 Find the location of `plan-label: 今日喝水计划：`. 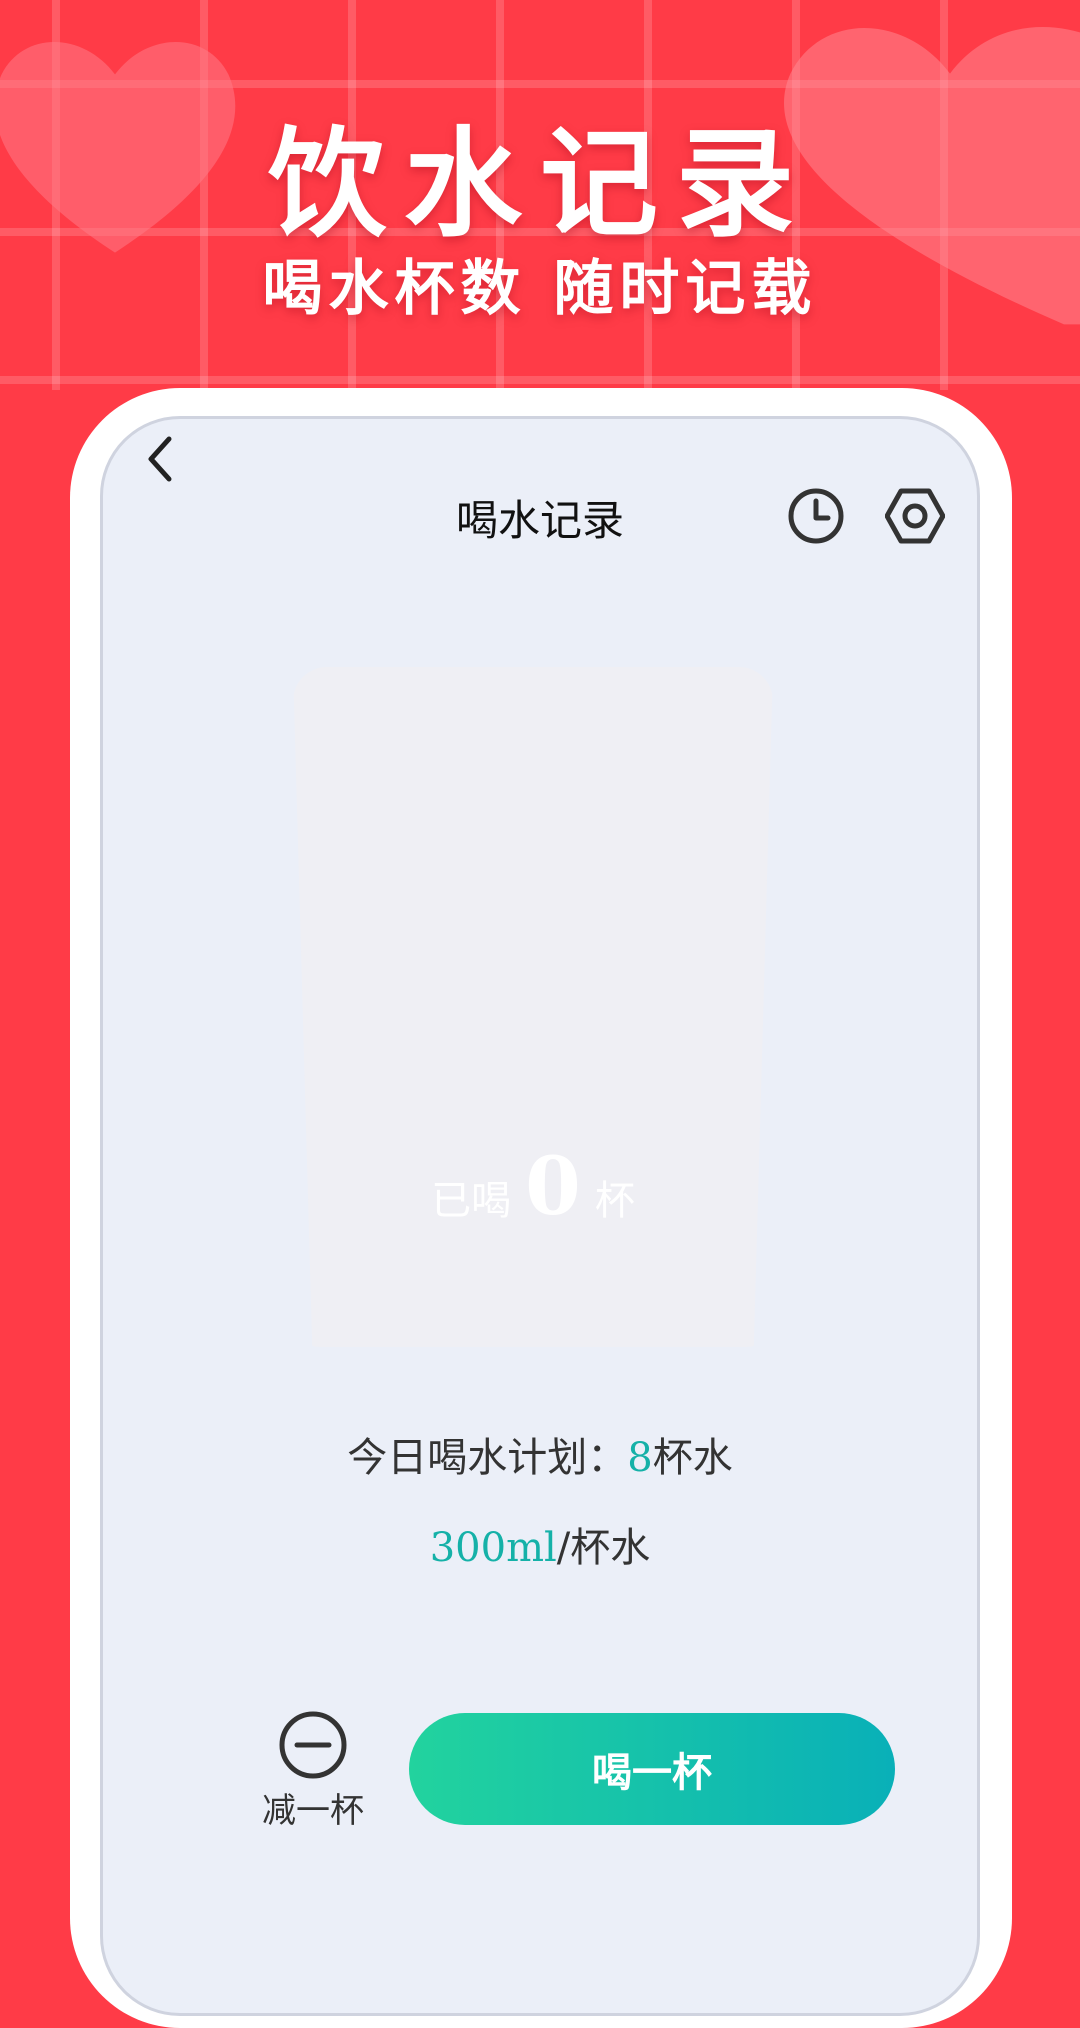

plan-label: 今日喝水计划： is located at coordinates (487, 1458).